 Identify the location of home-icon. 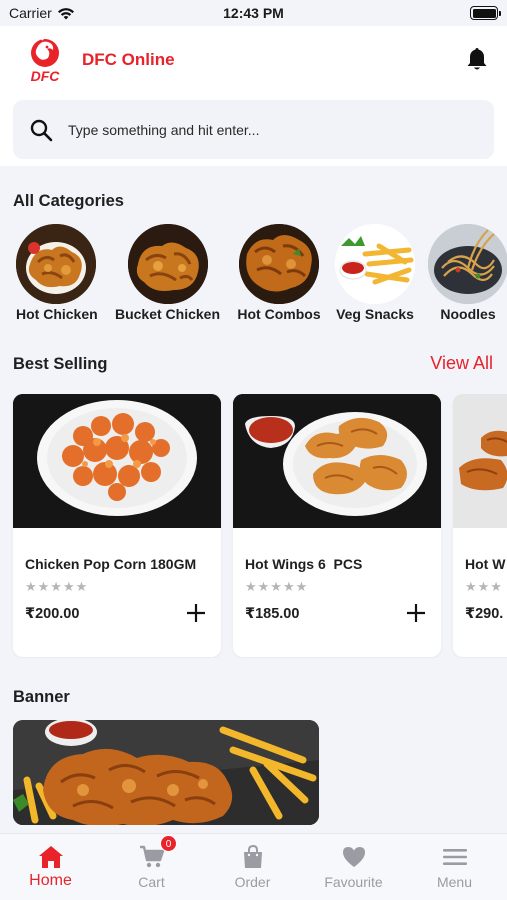
(50, 857).